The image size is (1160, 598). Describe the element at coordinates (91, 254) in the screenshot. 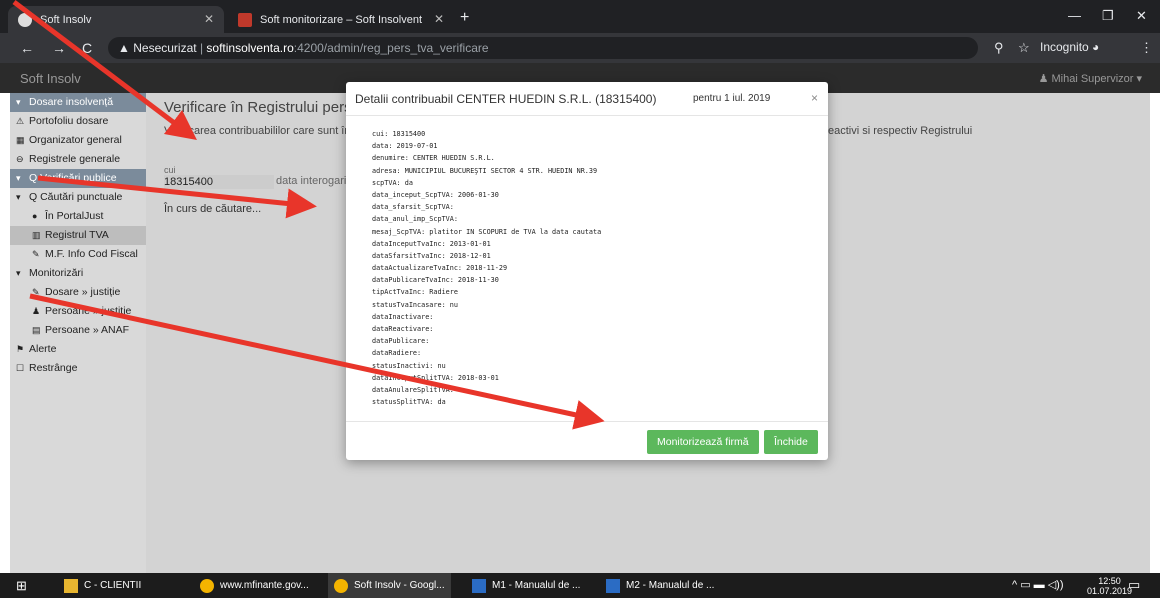

I see `sidebar-item-label: M.F. Info Cod Fiscal` at that location.